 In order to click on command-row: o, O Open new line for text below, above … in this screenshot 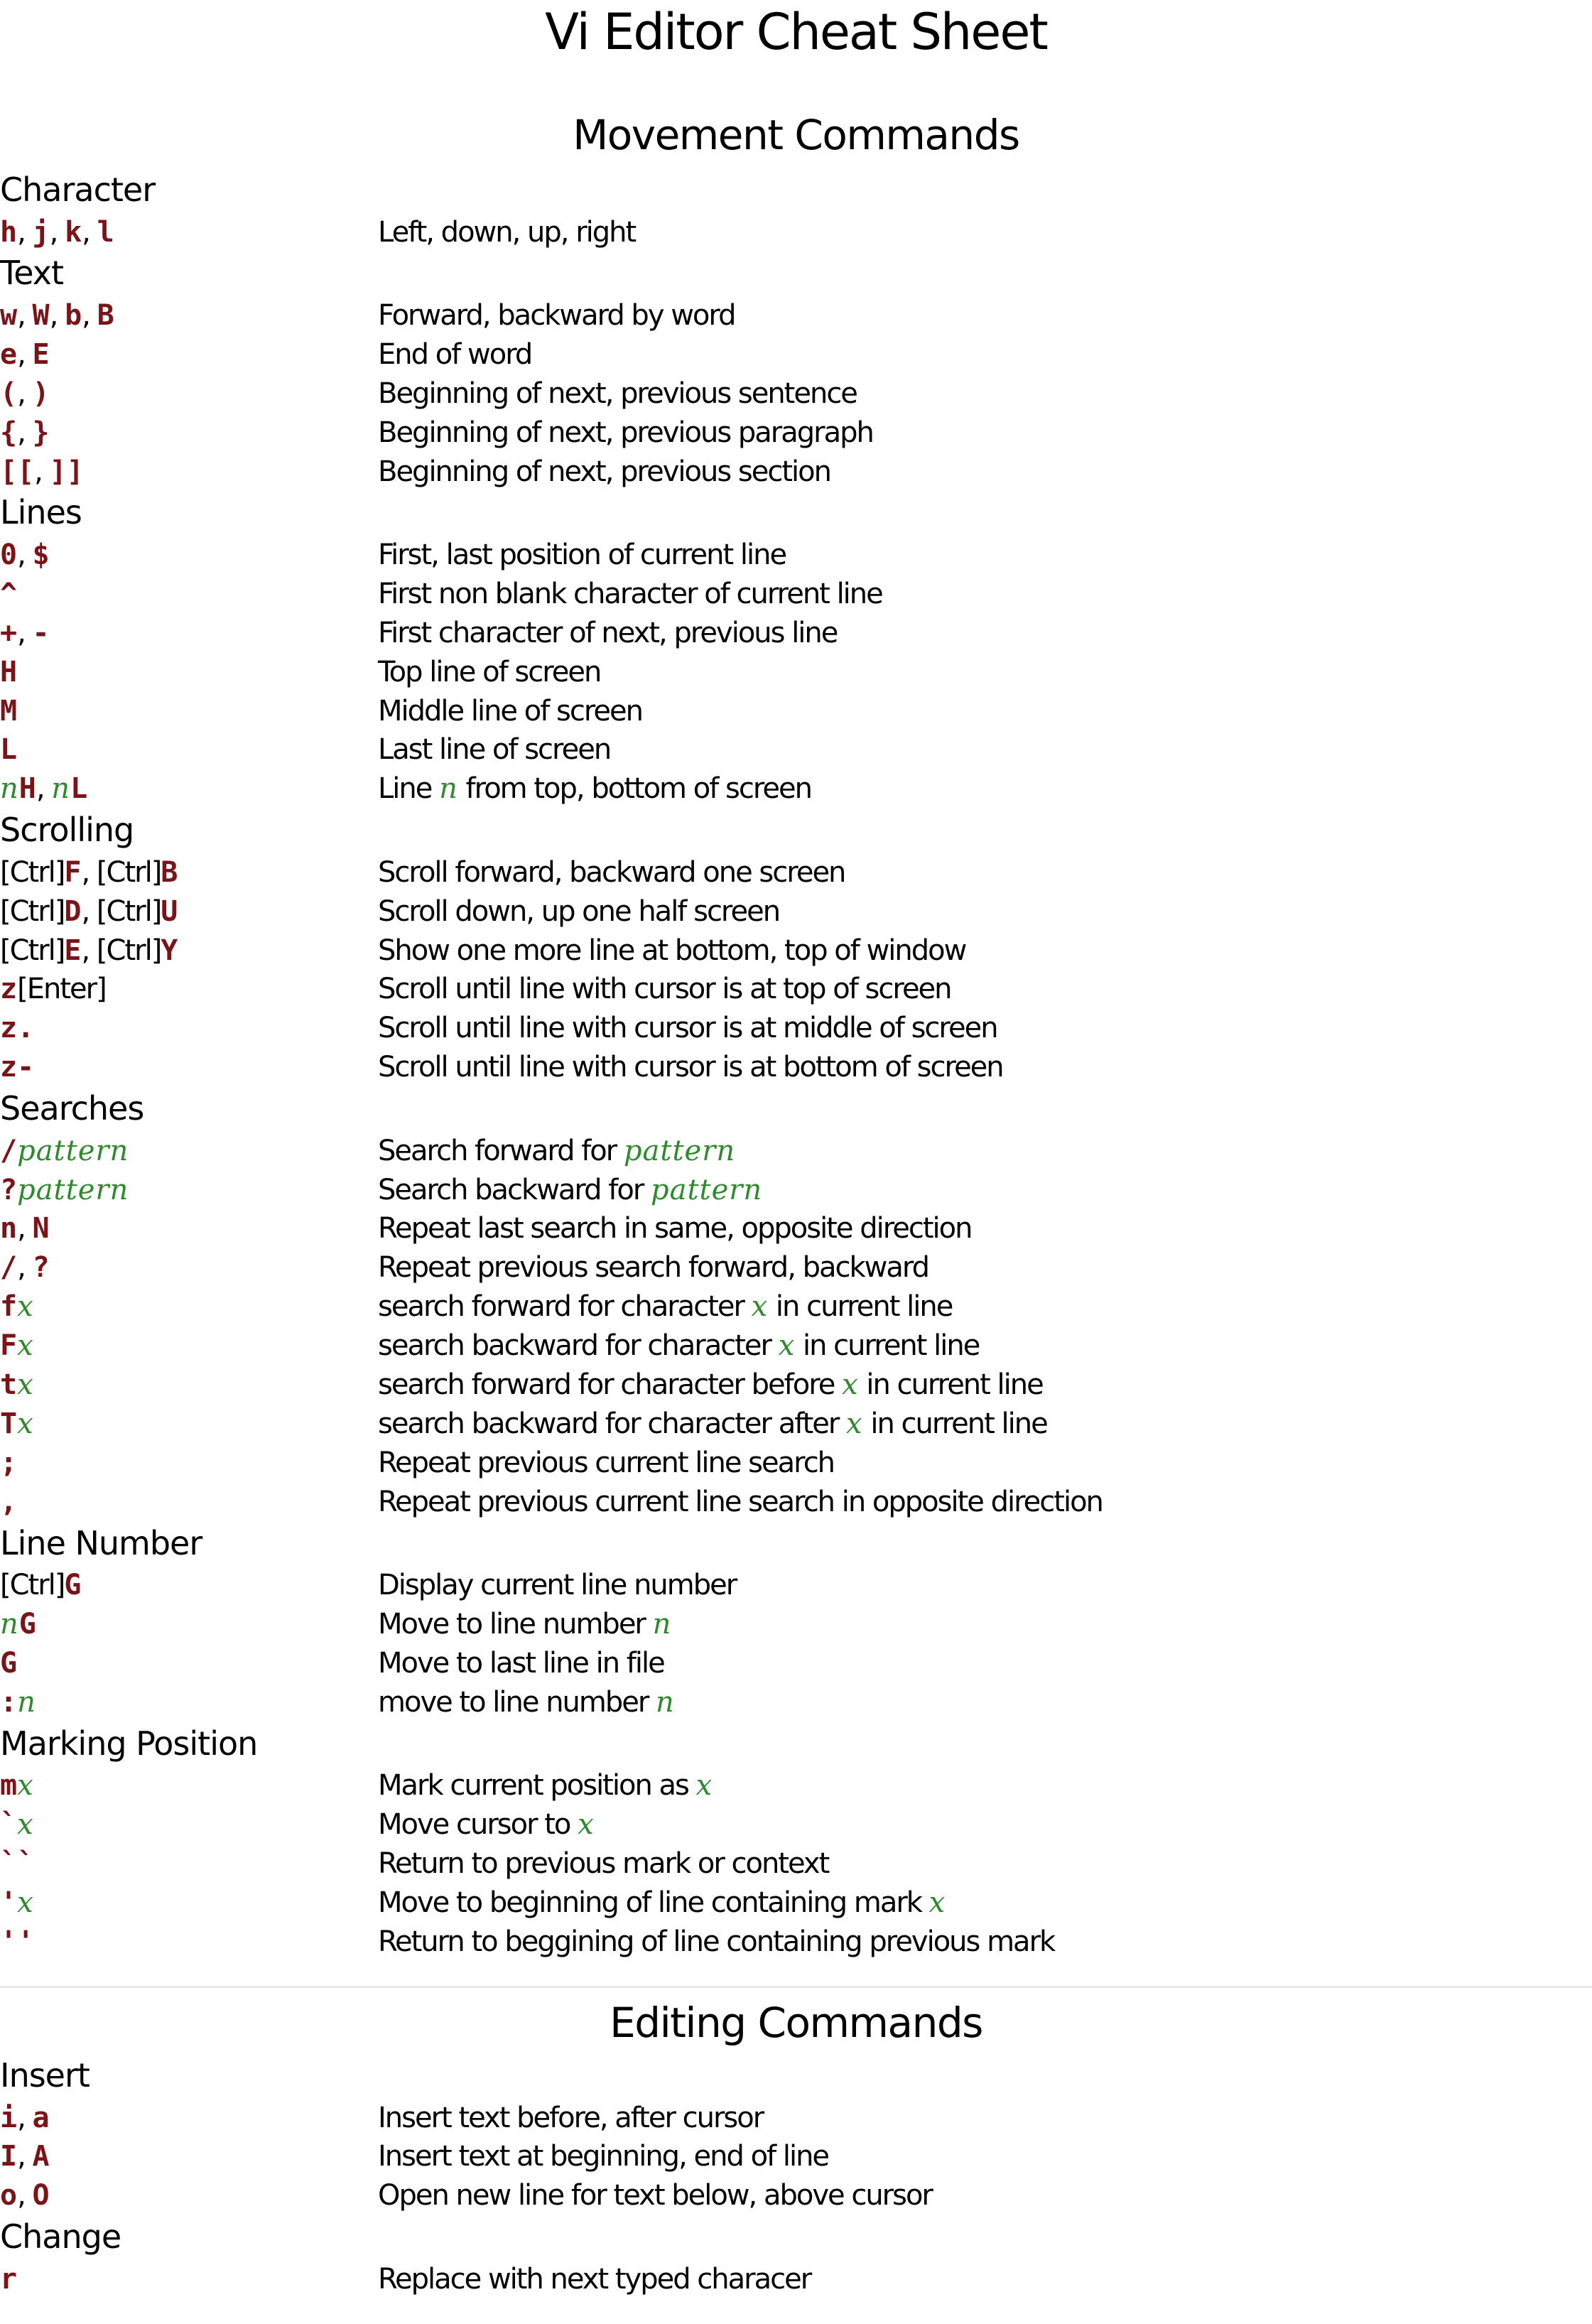, I will do `click(796, 2196)`.